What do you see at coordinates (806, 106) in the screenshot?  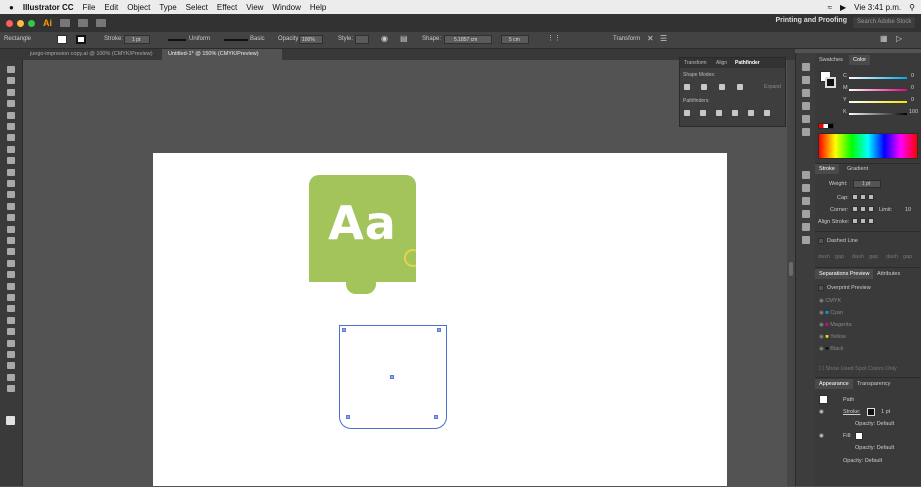 I see `links-panel-icon` at bounding box center [806, 106].